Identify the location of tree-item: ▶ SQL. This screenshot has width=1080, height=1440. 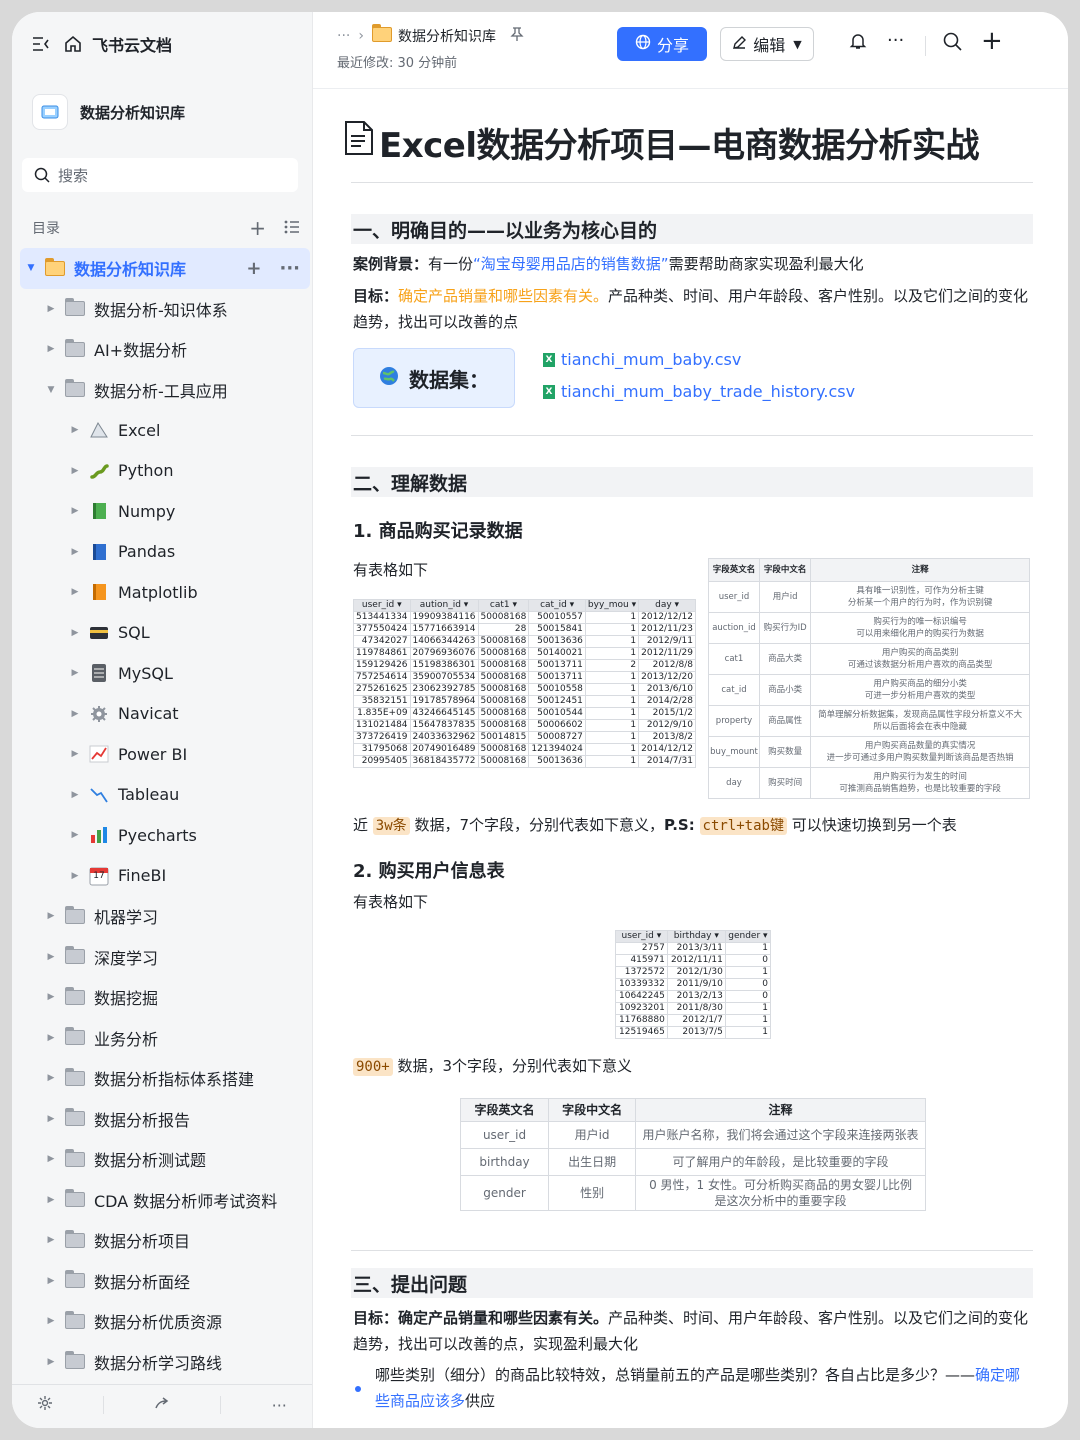
(165, 633).